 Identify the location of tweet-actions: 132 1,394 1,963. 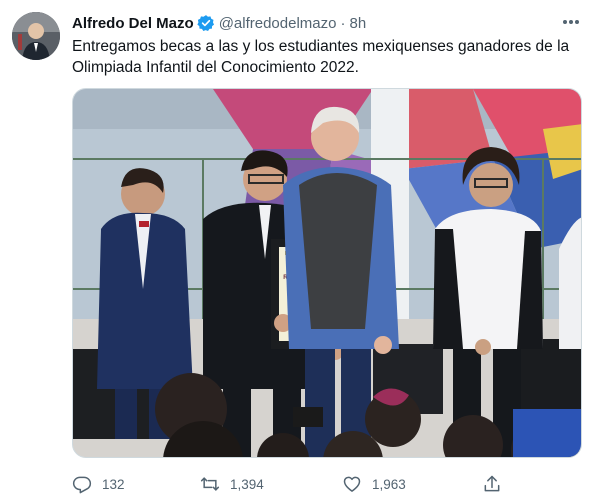
(292, 484).